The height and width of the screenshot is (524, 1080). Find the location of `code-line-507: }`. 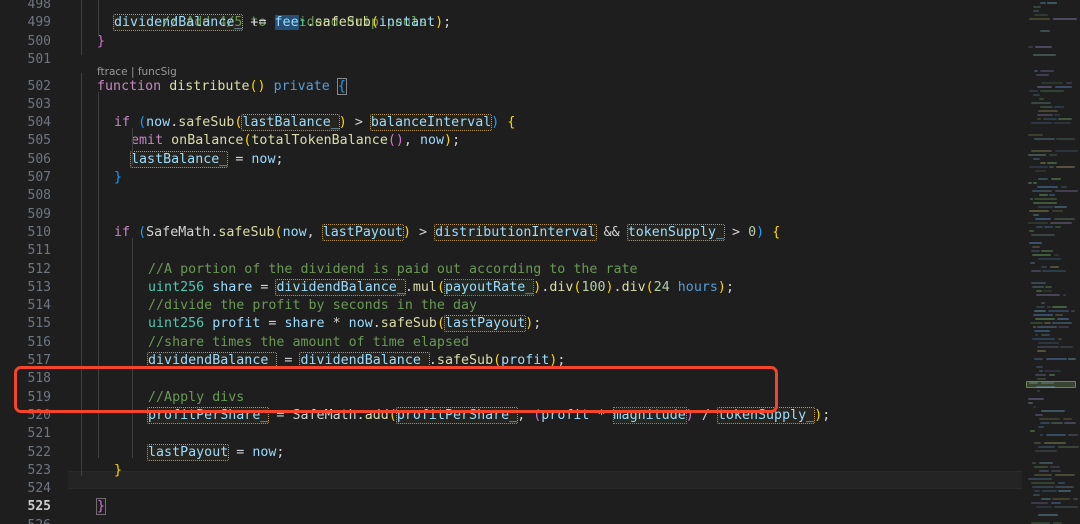

code-line-507: } is located at coordinates (118, 178).